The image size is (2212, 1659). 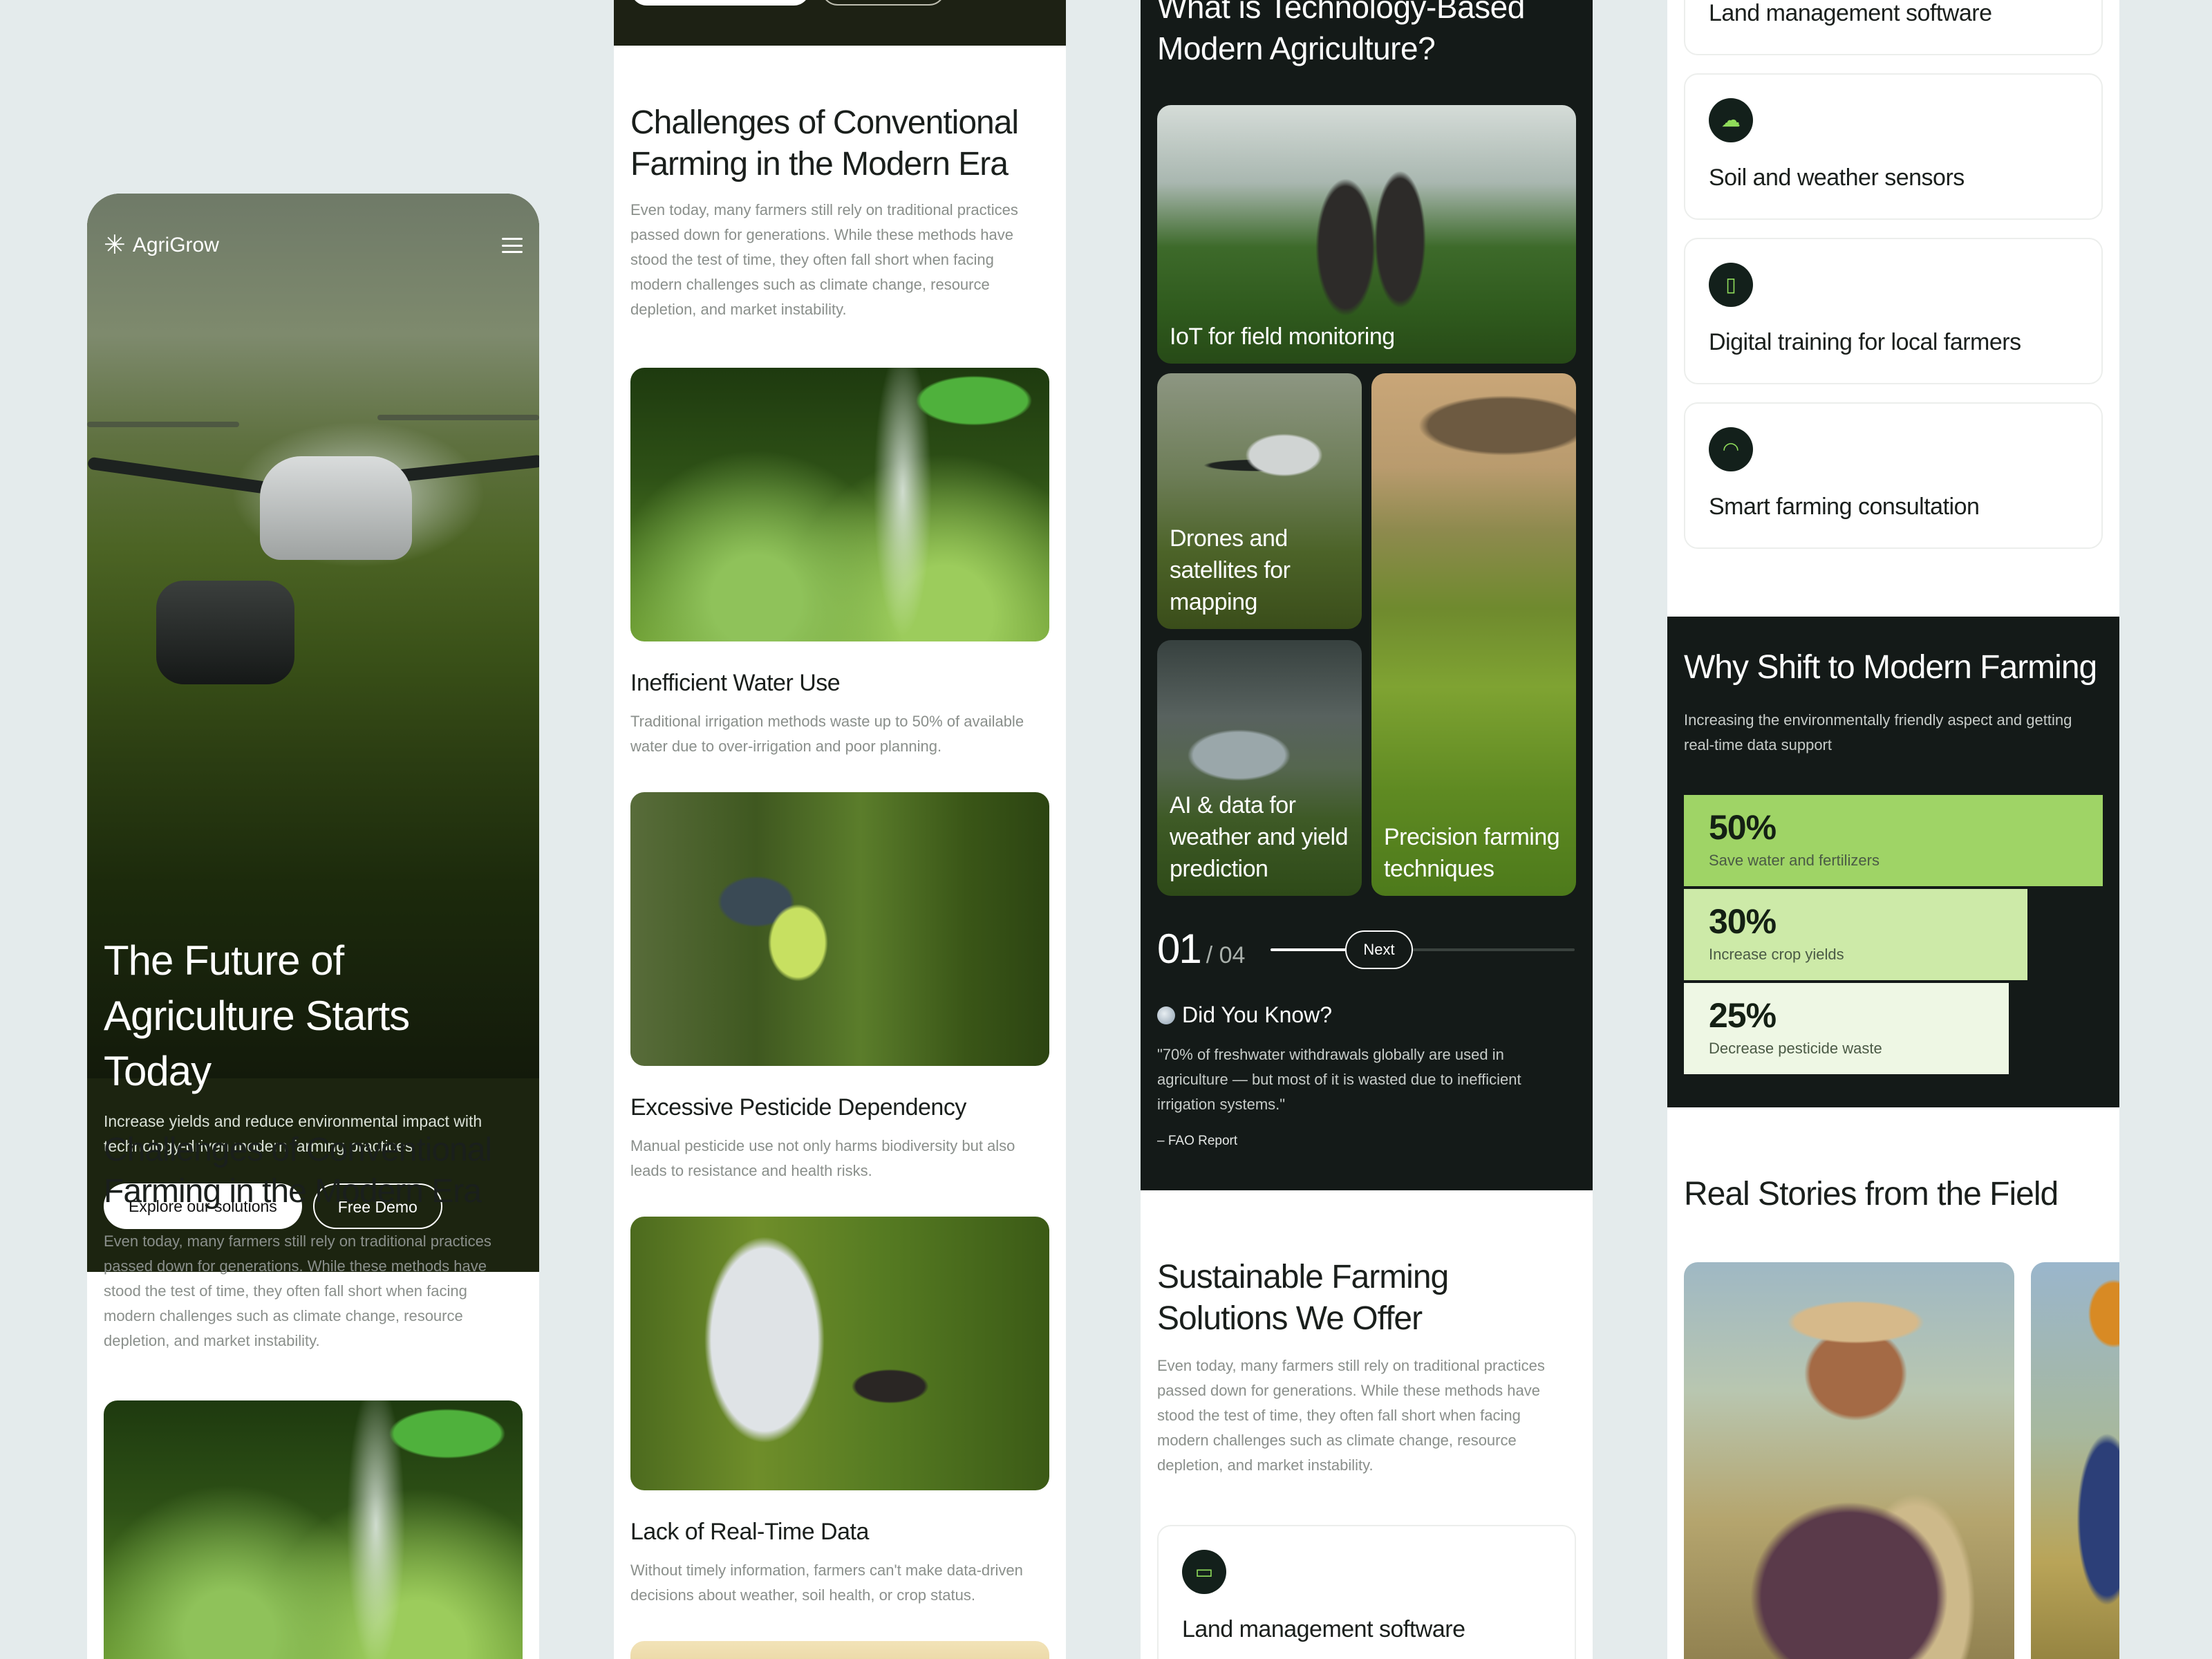 What do you see at coordinates (1855, 934) in the screenshot?
I see `stat-bar-yields: 30% Increase crop yields` at bounding box center [1855, 934].